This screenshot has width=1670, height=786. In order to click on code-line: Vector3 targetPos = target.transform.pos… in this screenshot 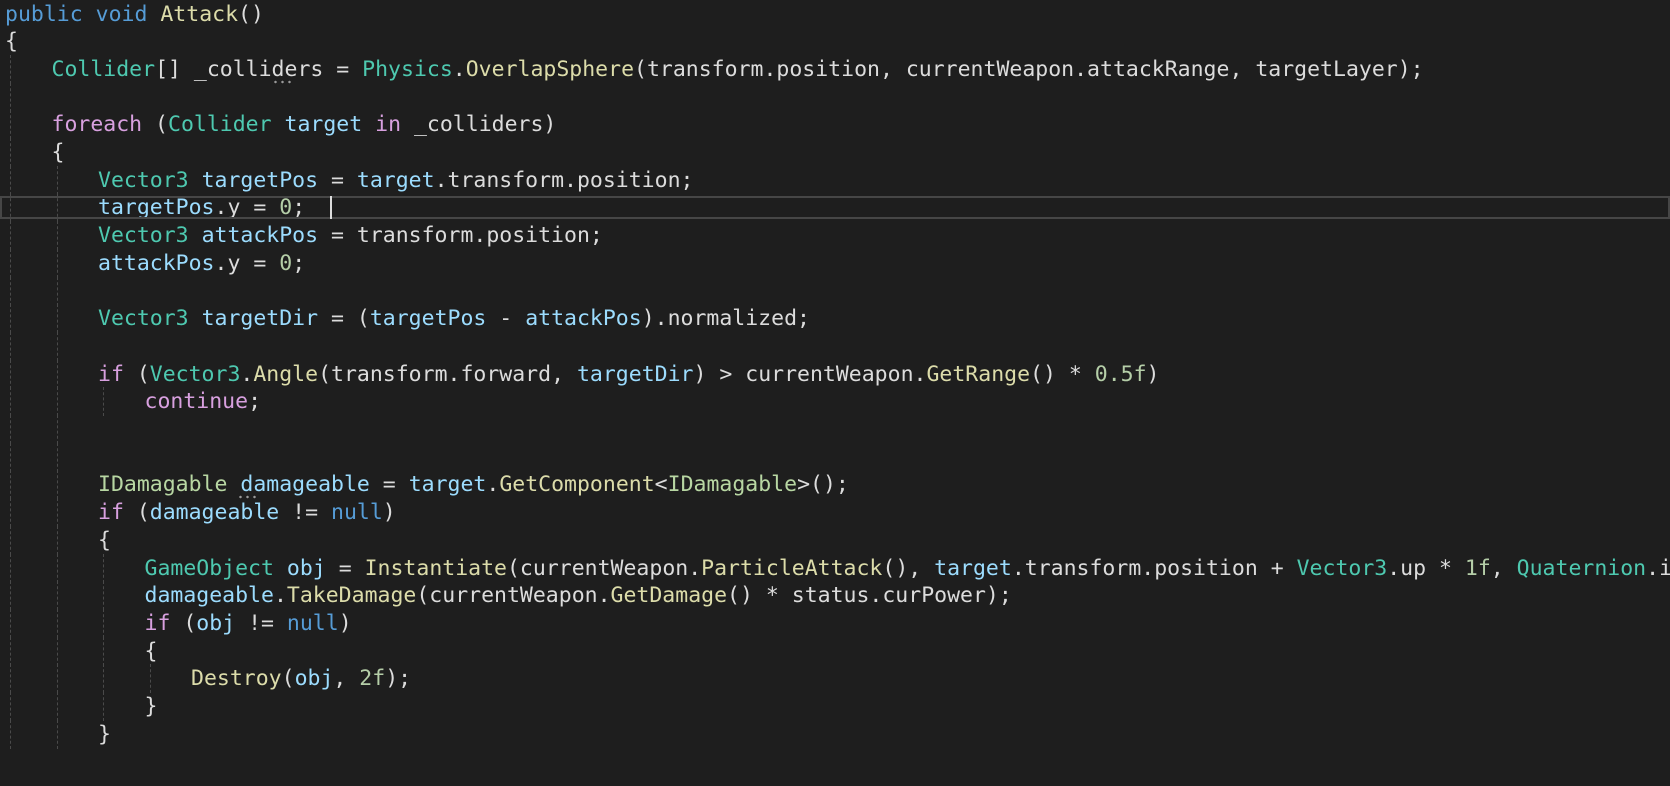, I will do `click(835, 180)`.